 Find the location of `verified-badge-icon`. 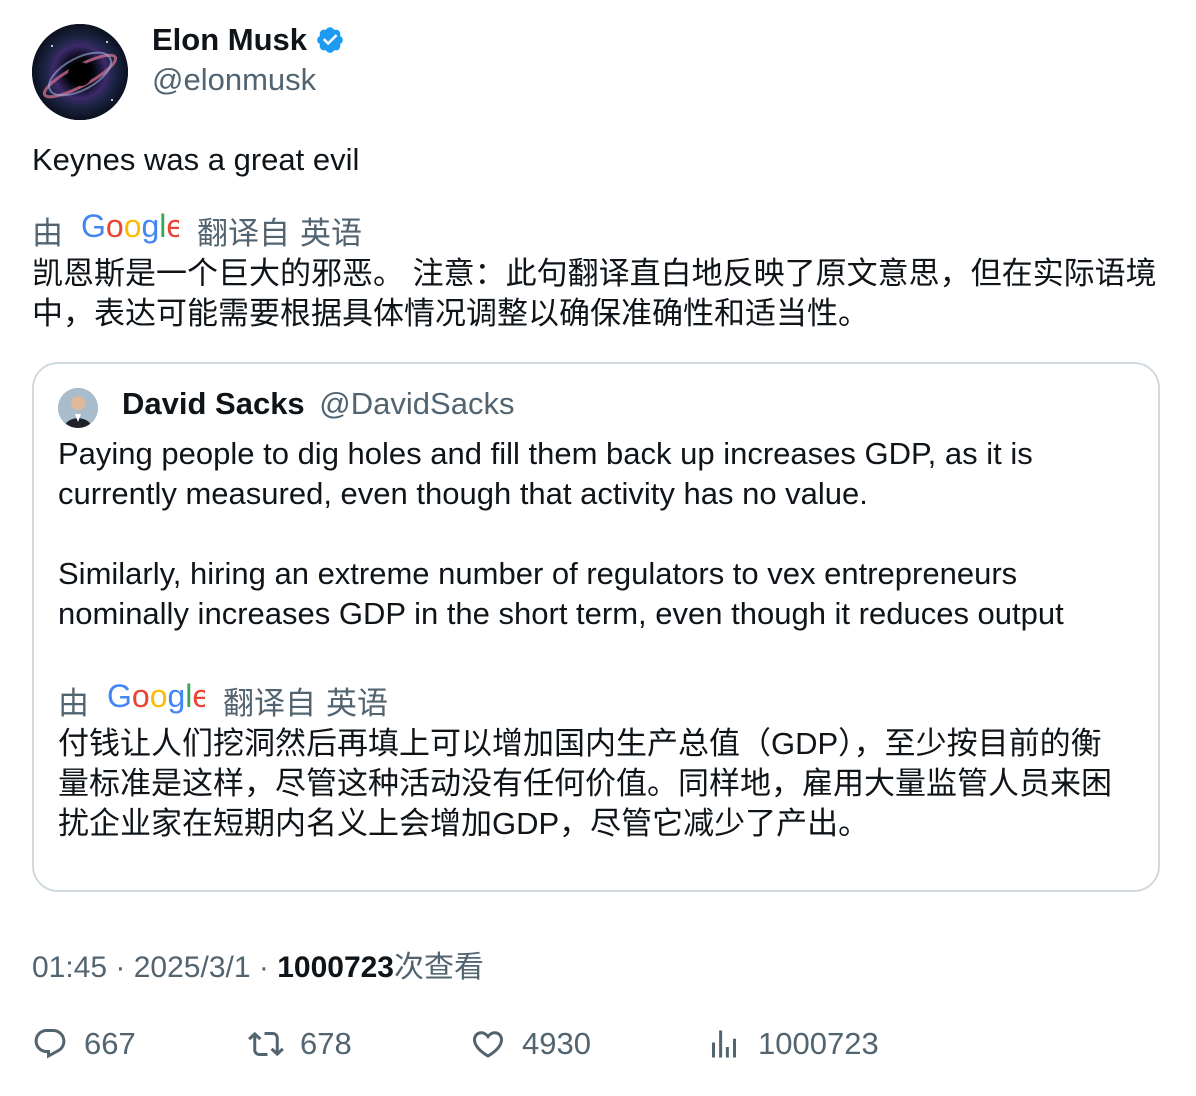

verified-badge-icon is located at coordinates (330, 40).